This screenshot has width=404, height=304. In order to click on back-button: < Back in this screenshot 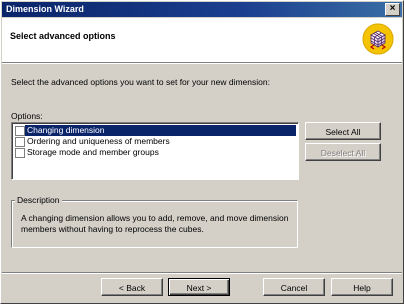, I will do `click(132, 287)`.